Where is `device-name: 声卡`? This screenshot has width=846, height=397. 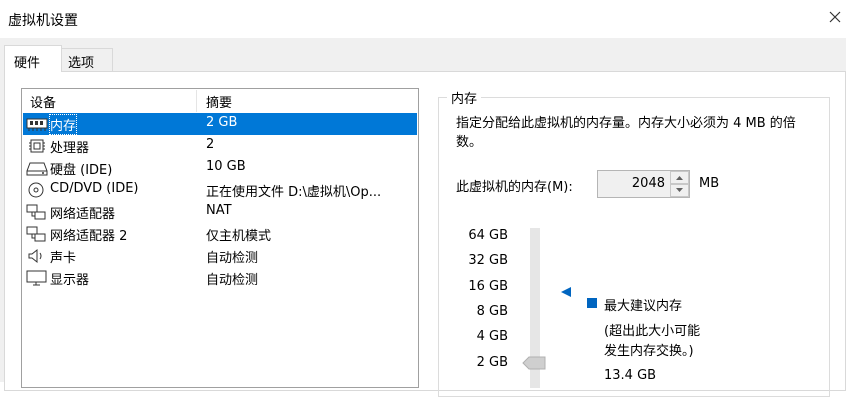 device-name: 声卡 is located at coordinates (63, 258).